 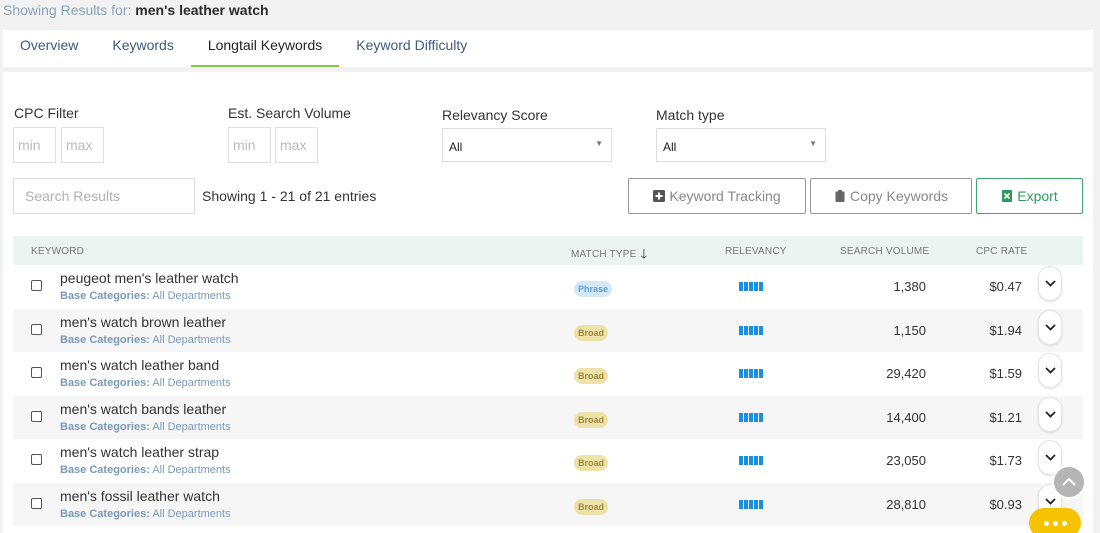 I want to click on search-volume-value: 14,400, so click(x=906, y=417).